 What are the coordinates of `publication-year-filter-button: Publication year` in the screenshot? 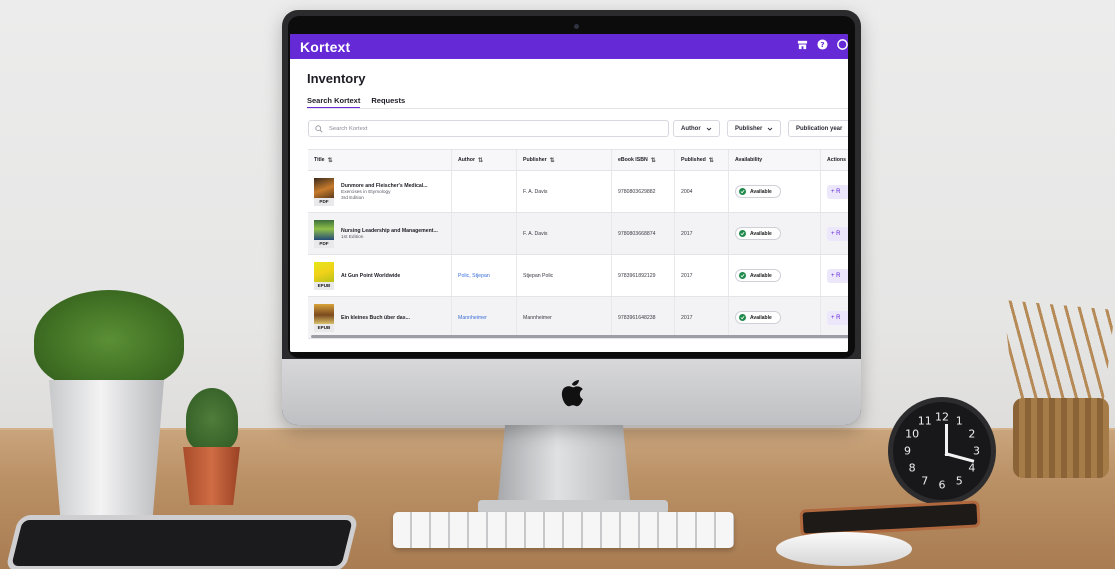 It's located at (818, 128).